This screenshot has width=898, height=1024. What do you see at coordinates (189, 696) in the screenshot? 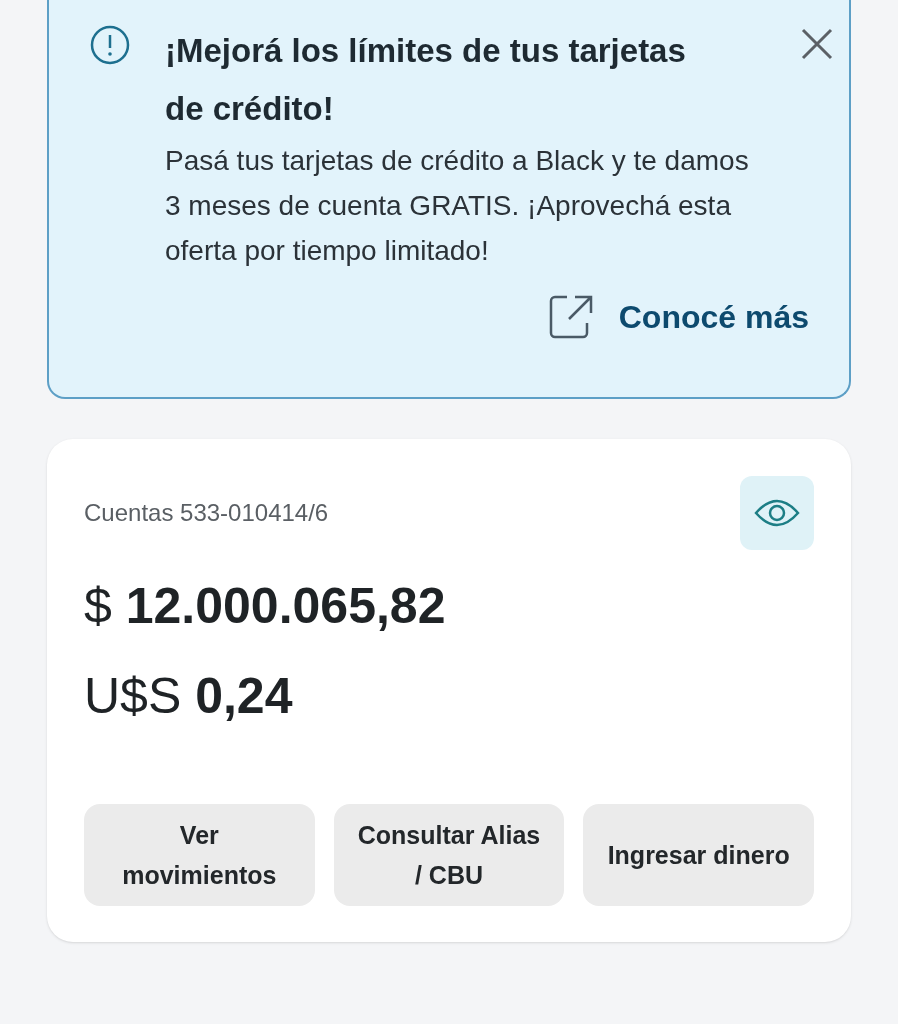
I see `balance-amount: U$S 0,24` at bounding box center [189, 696].